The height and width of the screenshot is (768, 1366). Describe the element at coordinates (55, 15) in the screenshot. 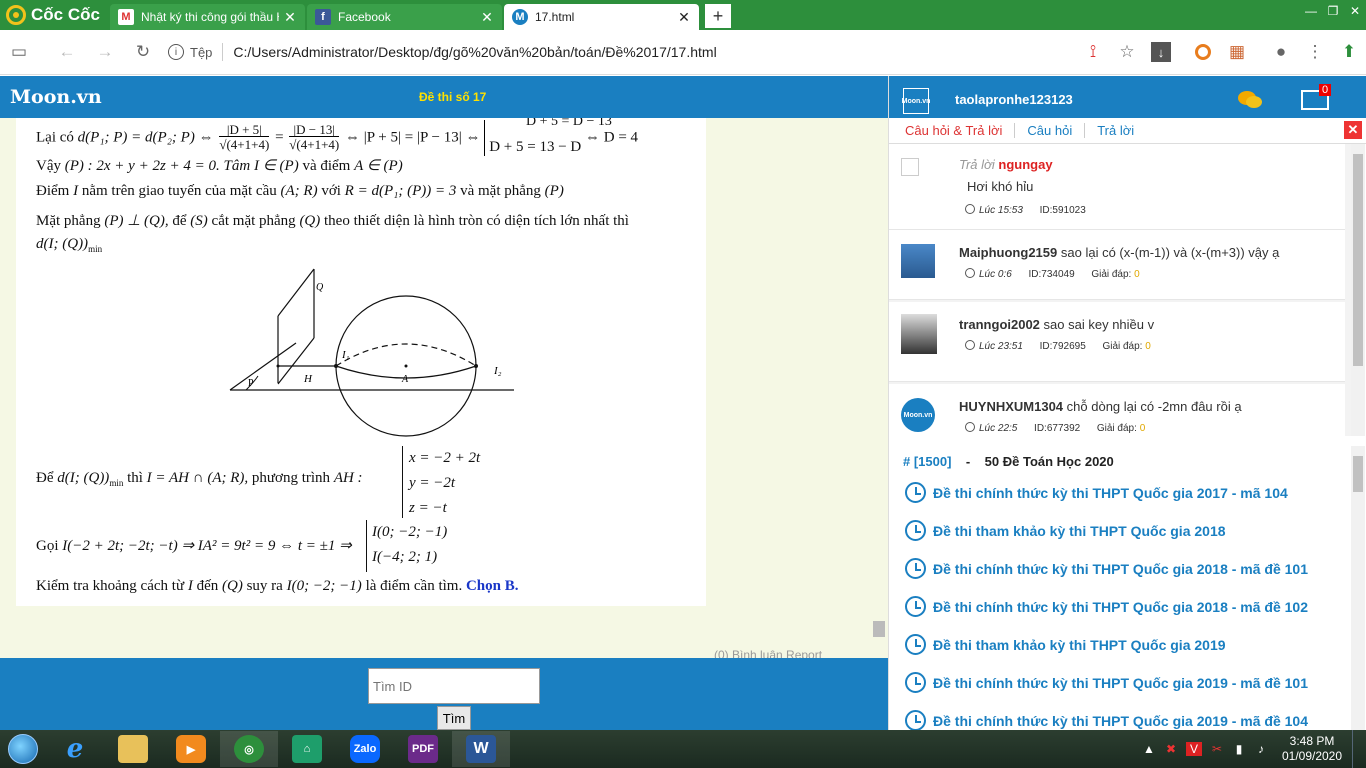

I see `browser-brand: Cốc Cốc` at that location.